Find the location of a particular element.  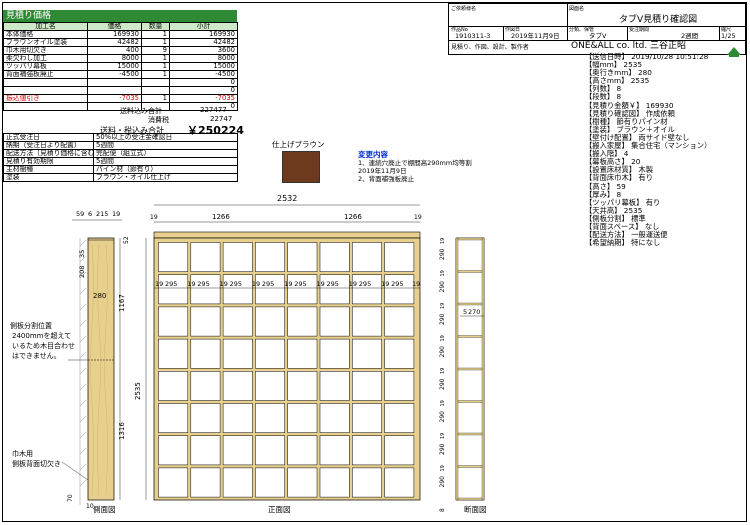

side-note-base-2: 側板背面切欠き is located at coordinates (36, 463).